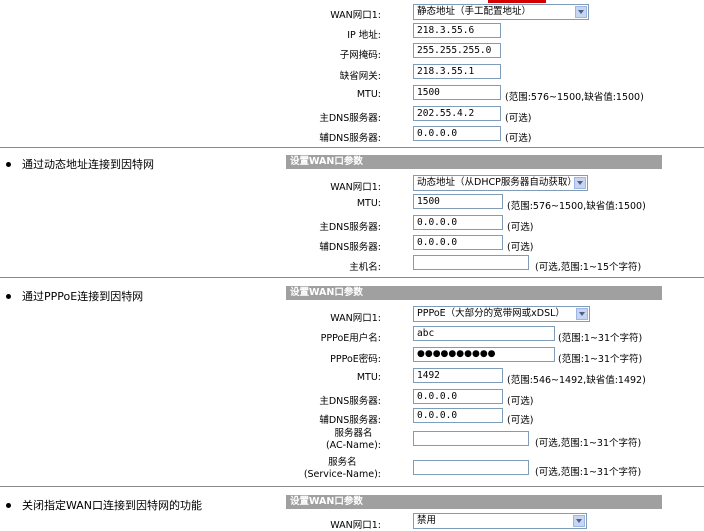 The width and height of the screenshot is (704, 531). Describe the element at coordinates (474, 502) in the screenshot. I see `disabled-section-header: 设置WAN口参数` at that location.